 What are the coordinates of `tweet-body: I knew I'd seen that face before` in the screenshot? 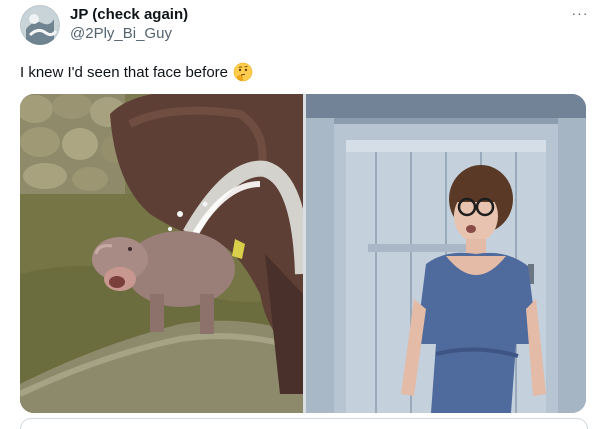 It's located at (124, 72).